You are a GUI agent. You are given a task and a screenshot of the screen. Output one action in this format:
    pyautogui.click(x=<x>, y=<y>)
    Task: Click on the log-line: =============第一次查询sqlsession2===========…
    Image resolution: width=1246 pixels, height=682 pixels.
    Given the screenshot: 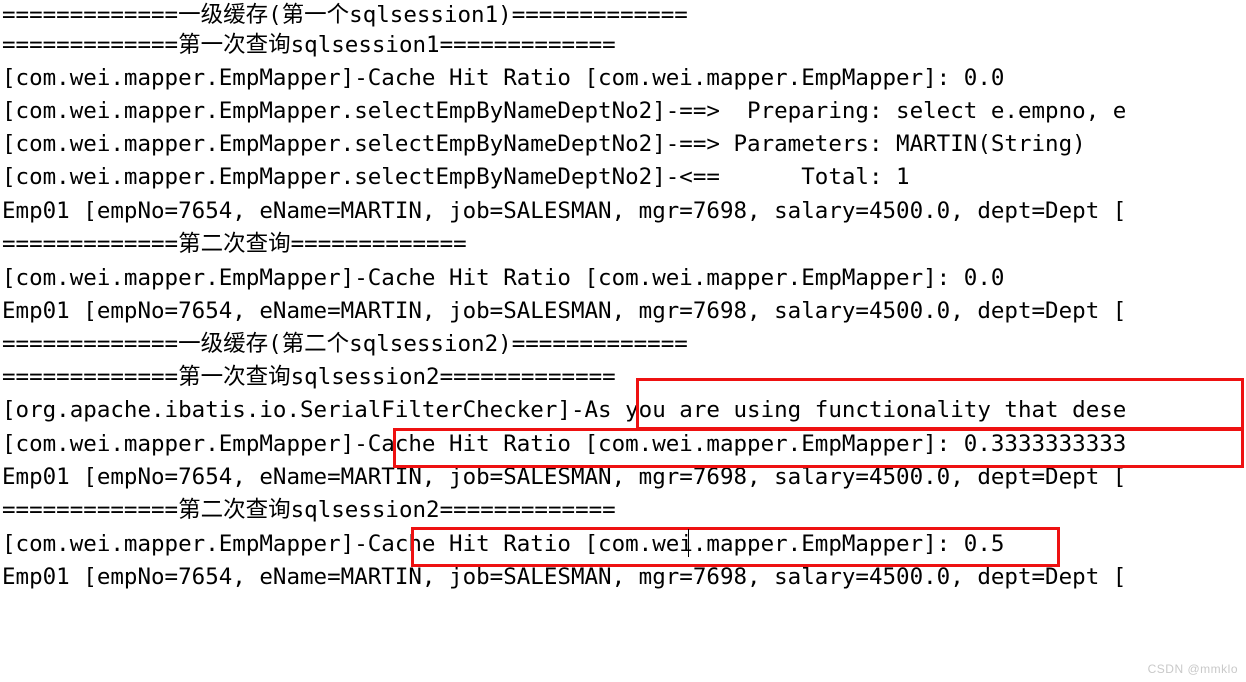 What is the action you would take?
    pyautogui.click(x=309, y=377)
    